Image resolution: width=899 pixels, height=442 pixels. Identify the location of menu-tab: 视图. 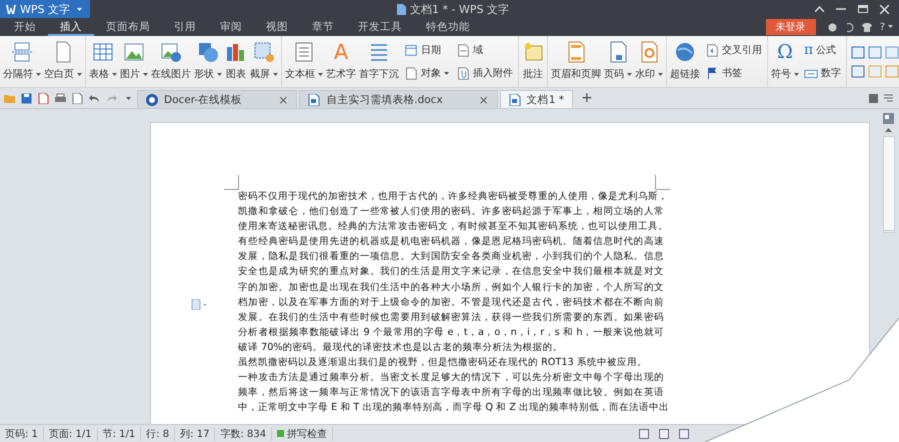
(277, 27).